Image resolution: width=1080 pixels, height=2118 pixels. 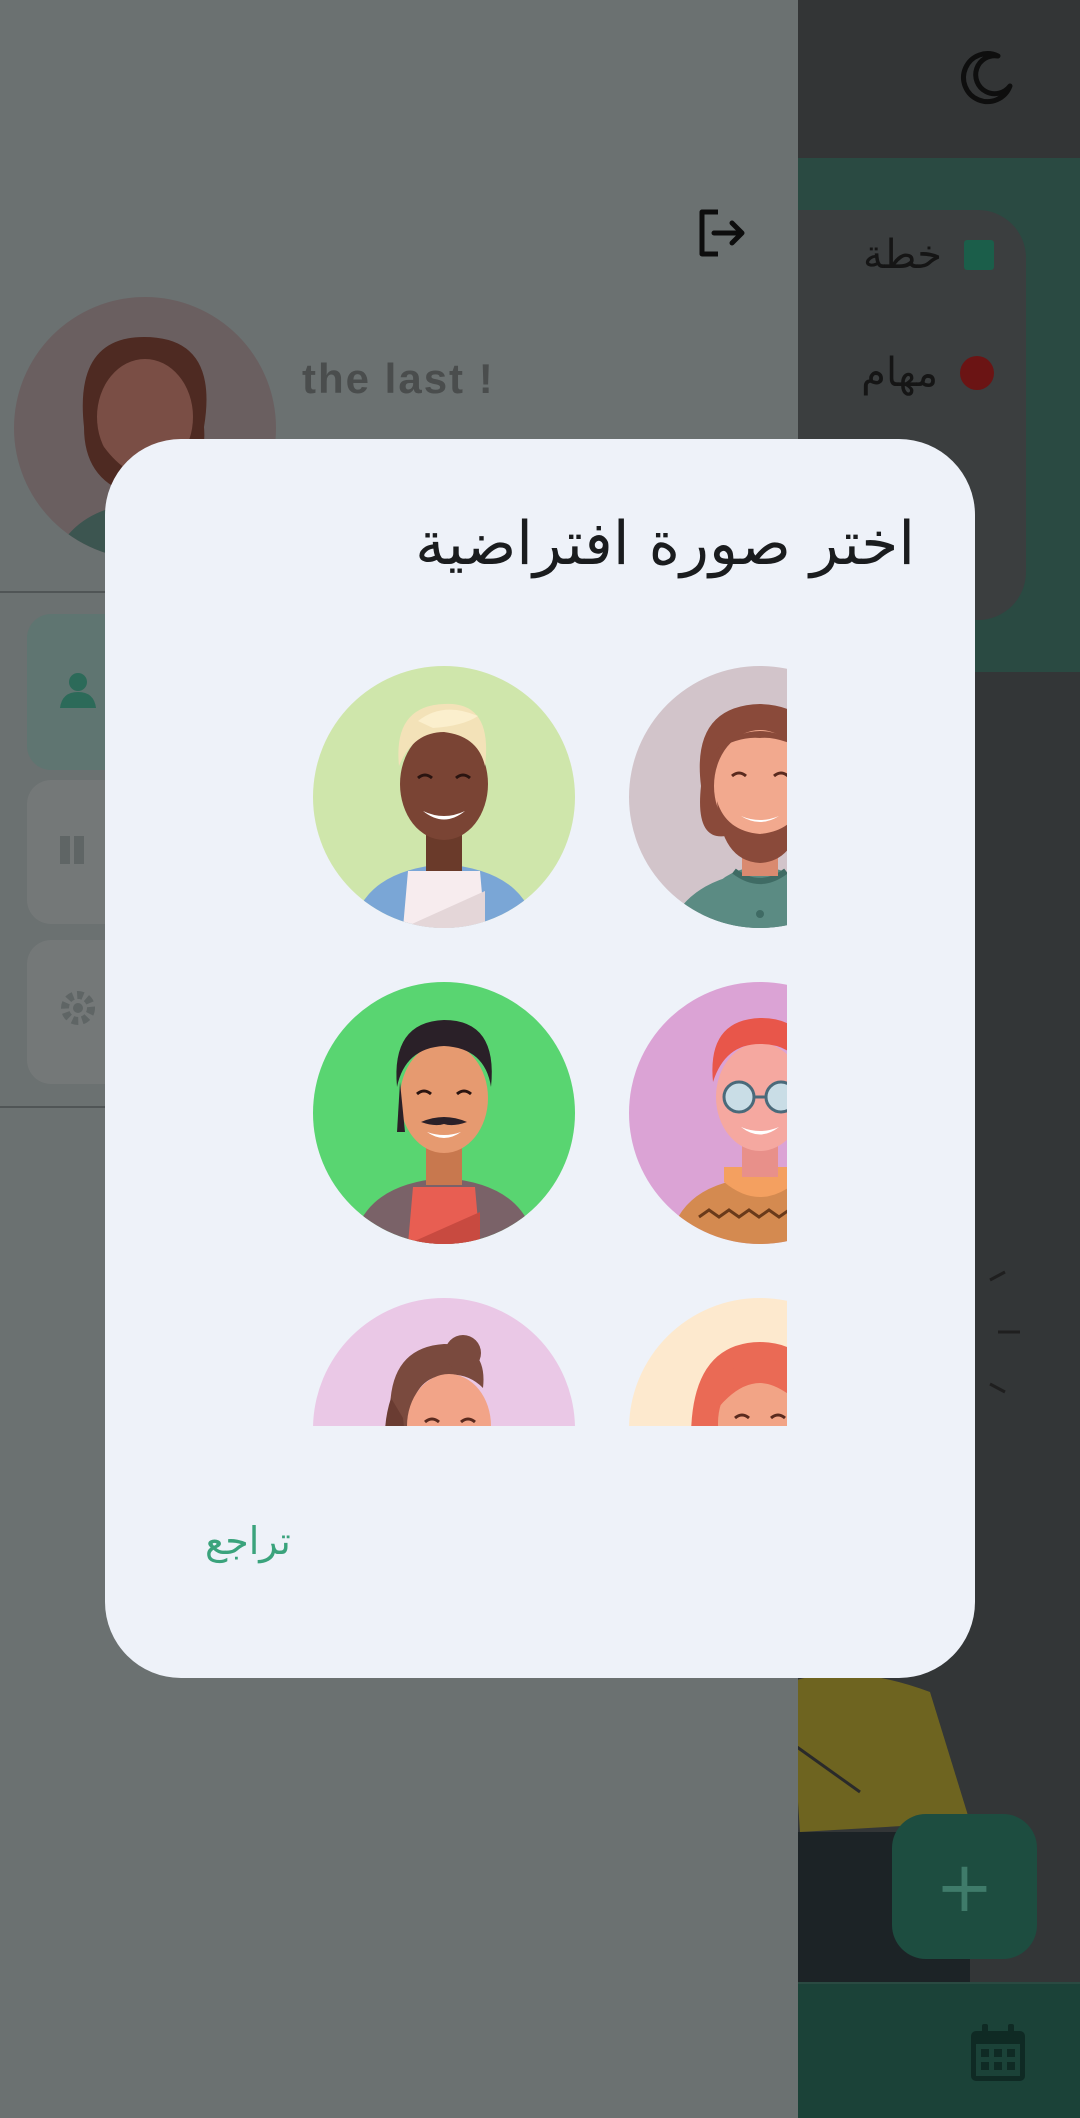 I want to click on add-fab-button: +, so click(x=964, y=1886).